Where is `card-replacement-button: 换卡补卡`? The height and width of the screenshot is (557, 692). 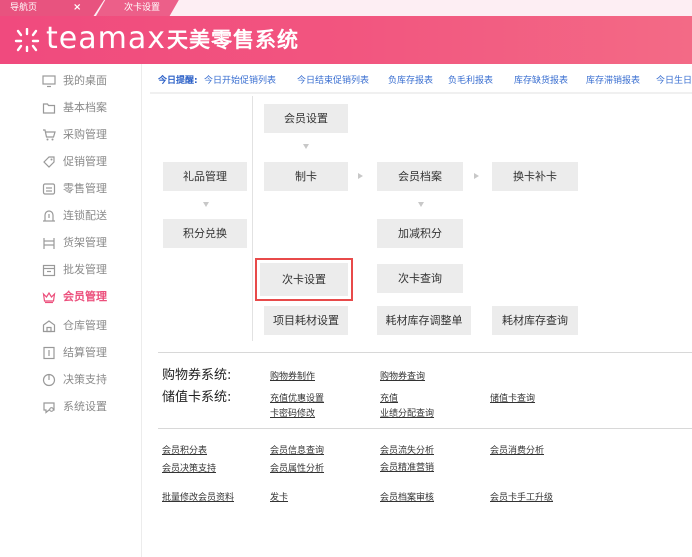
card-replacement-button: 换卡补卡 is located at coordinates (535, 176).